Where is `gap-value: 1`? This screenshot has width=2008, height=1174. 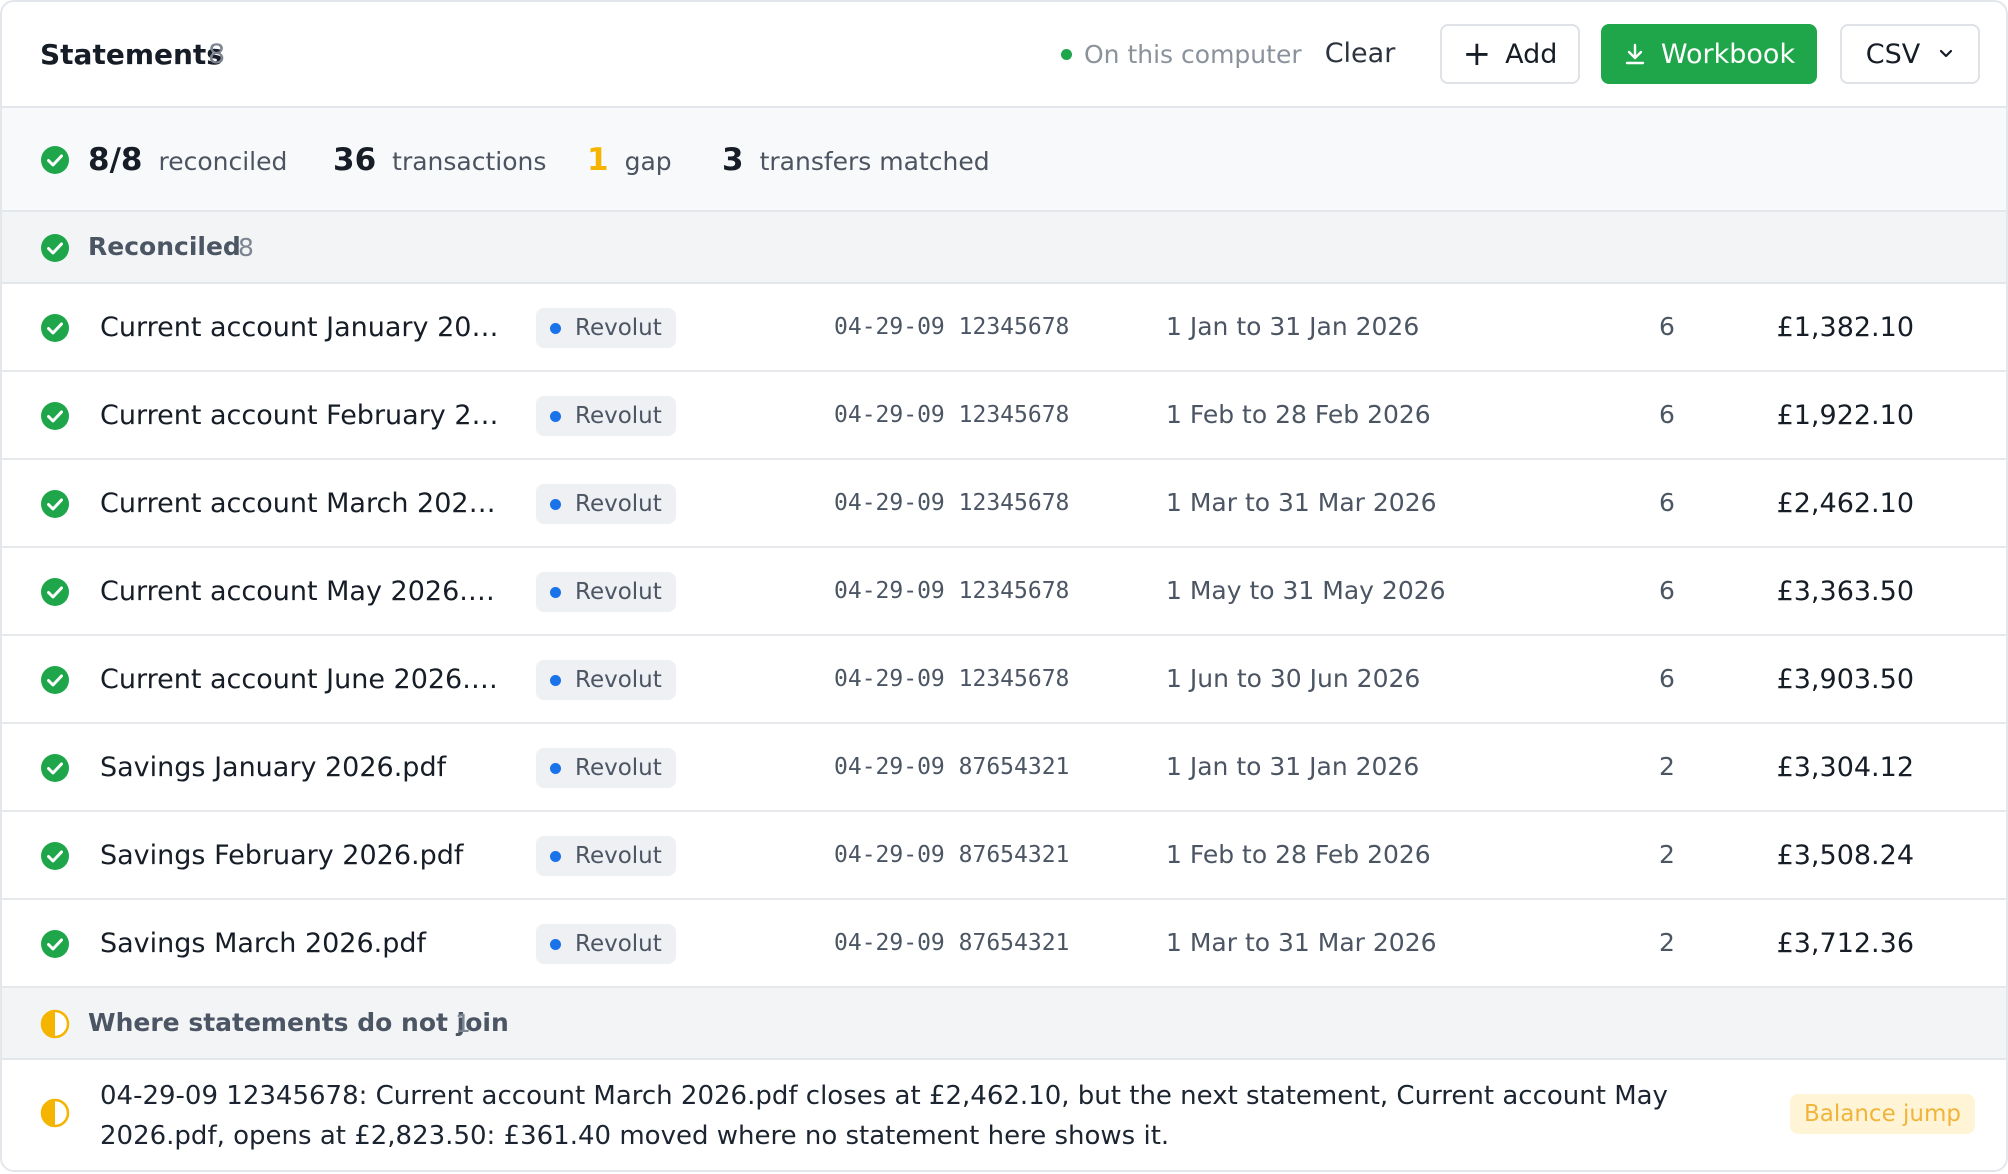 gap-value: 1 is located at coordinates (598, 160).